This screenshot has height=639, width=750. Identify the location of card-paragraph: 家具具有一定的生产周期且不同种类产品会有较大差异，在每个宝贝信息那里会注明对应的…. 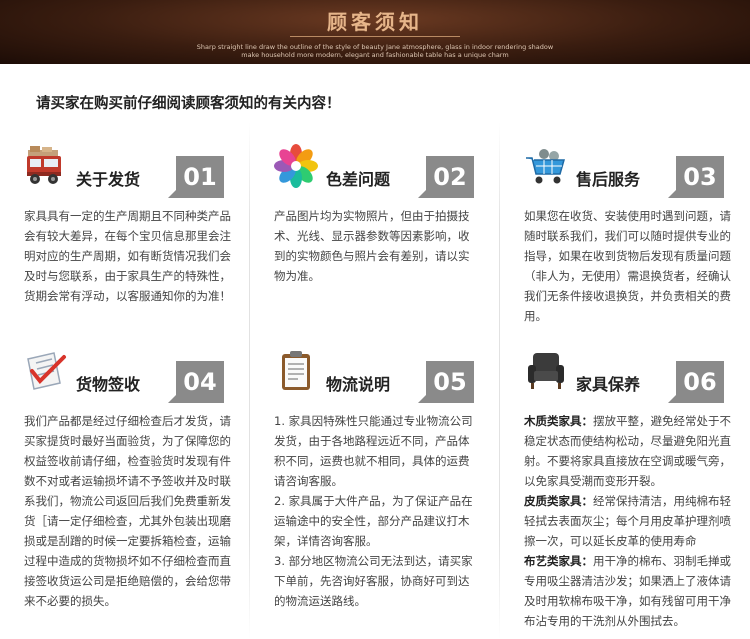
(127, 256).